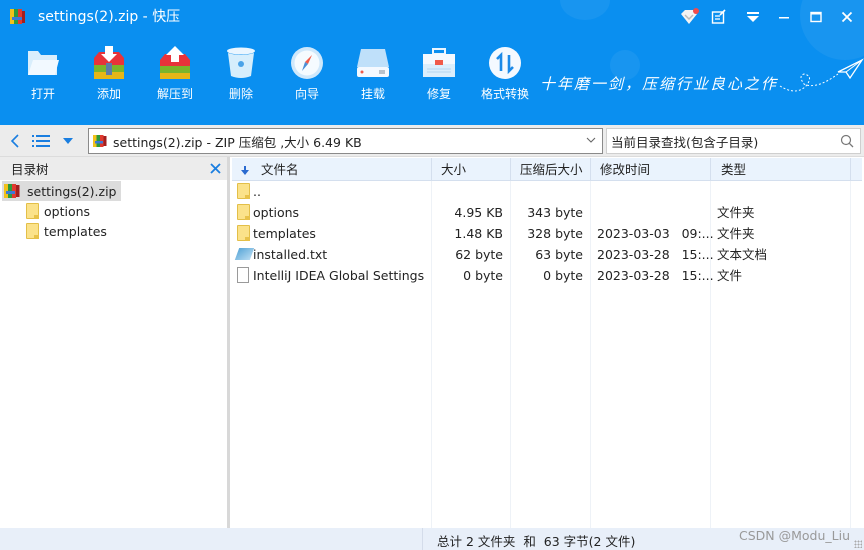 The image size is (864, 550). I want to click on path-combobox: settings(2).zip - ZIP 压缩包 ,大小 6.49 KB, so click(345, 141).